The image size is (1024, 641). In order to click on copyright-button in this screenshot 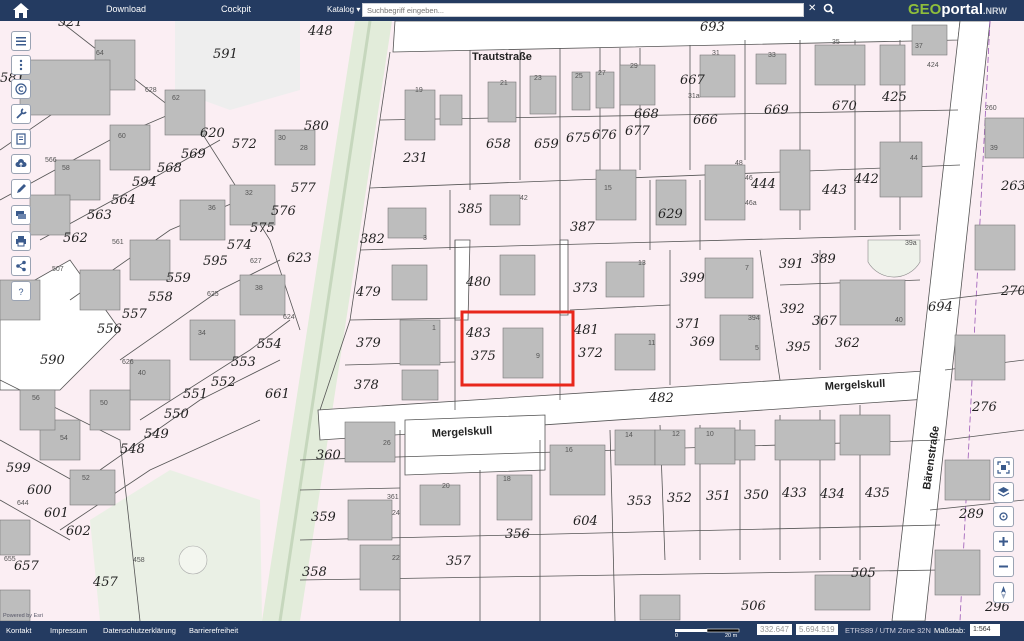, I will do `click(21, 89)`.